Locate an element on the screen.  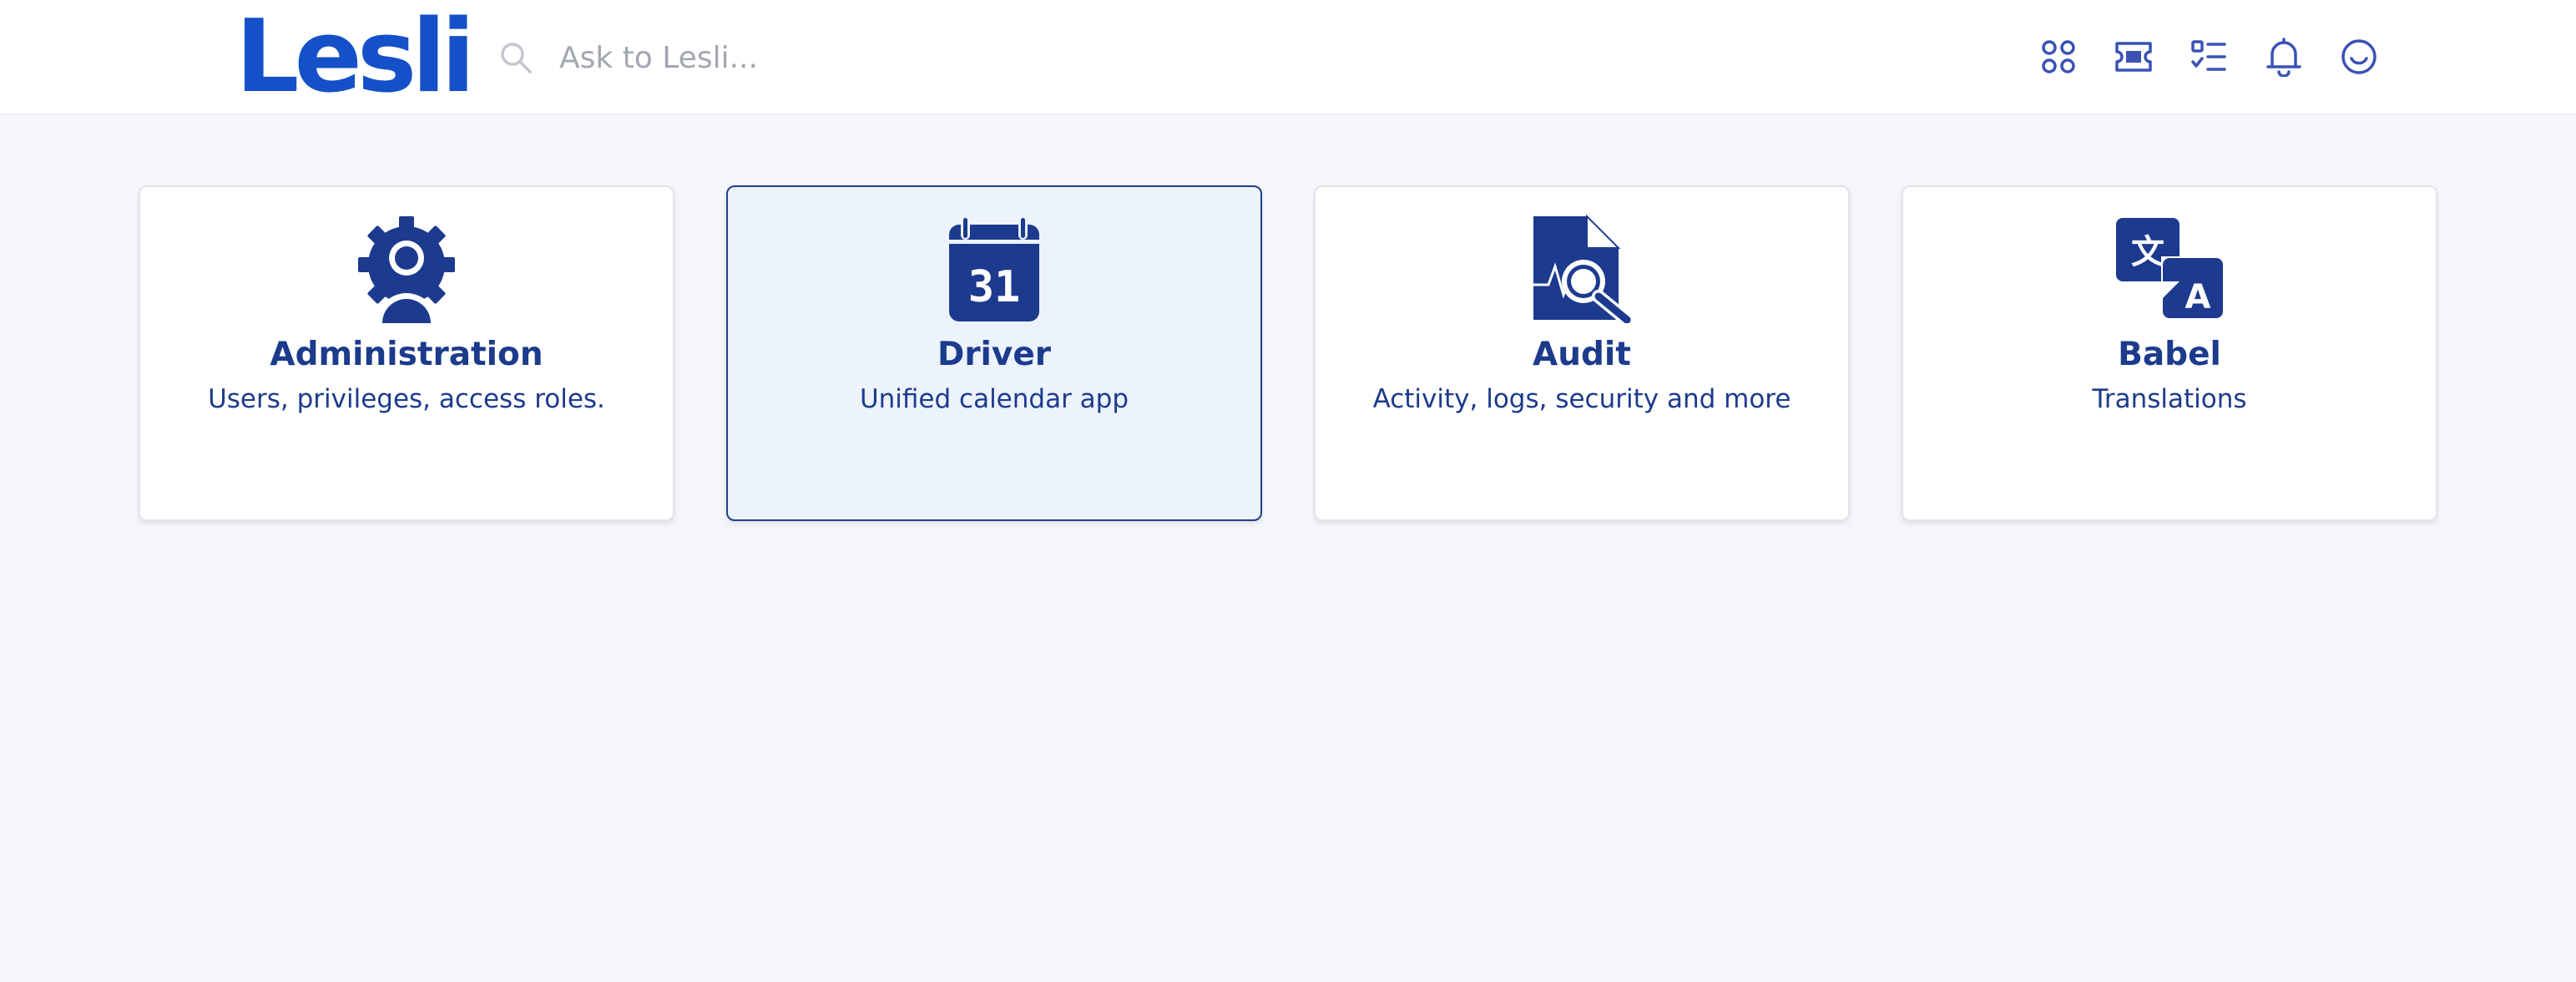
translate-source-glyph: 文 is located at coordinates (2147, 252).